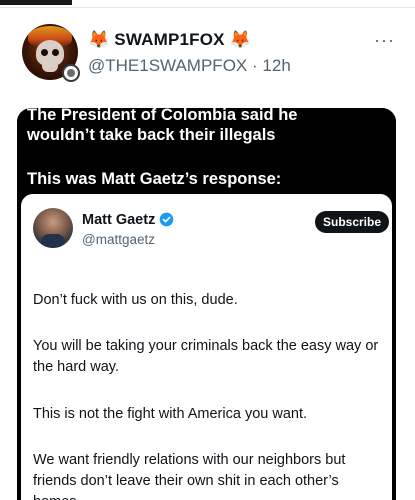 The width and height of the screenshot is (415, 500). What do you see at coordinates (118, 239) in the screenshot?
I see `embedded-handle: @mattgaetz` at bounding box center [118, 239].